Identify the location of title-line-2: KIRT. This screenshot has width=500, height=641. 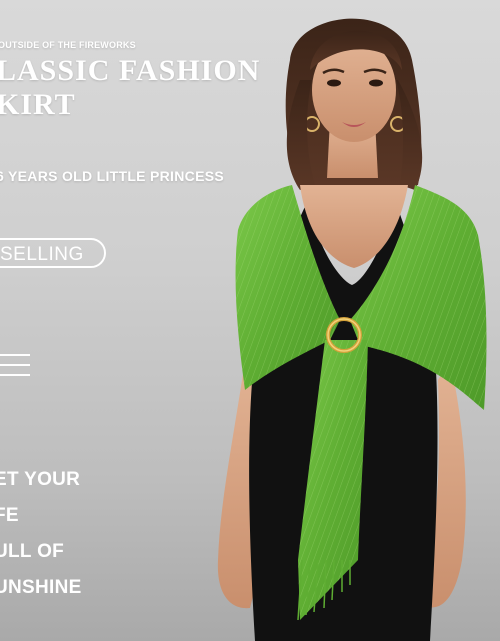
(38, 104).